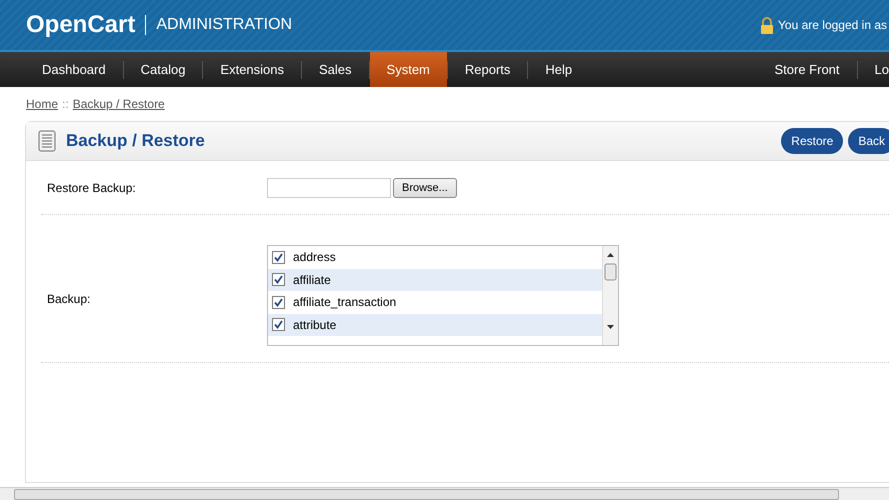  What do you see at coordinates (344, 302) in the screenshot?
I see `table-name: affiliate_transaction` at bounding box center [344, 302].